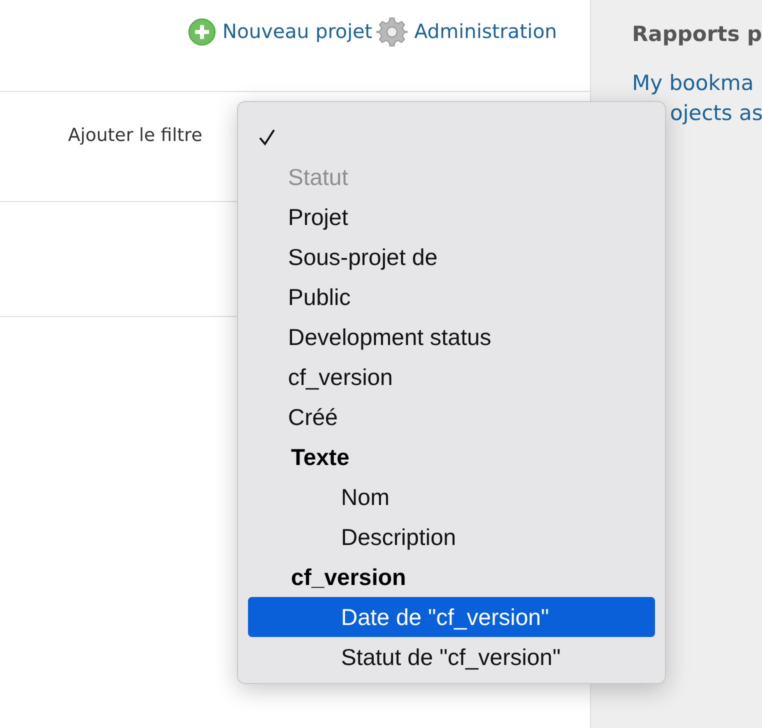 The height and width of the screenshot is (728, 762). What do you see at coordinates (451, 297) in the screenshot?
I see `menu-option: Public` at bounding box center [451, 297].